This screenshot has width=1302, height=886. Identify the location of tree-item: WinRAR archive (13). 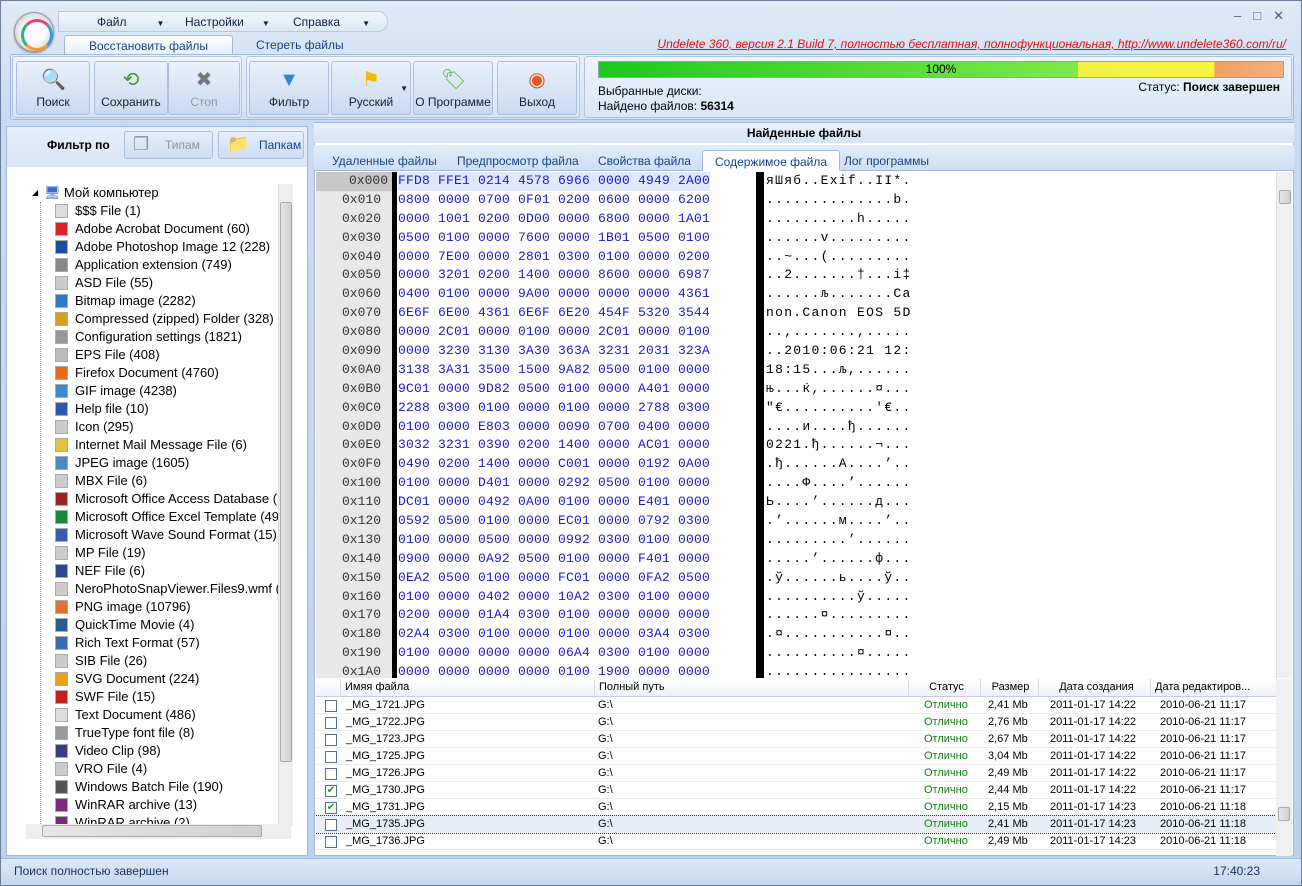
(165, 805).